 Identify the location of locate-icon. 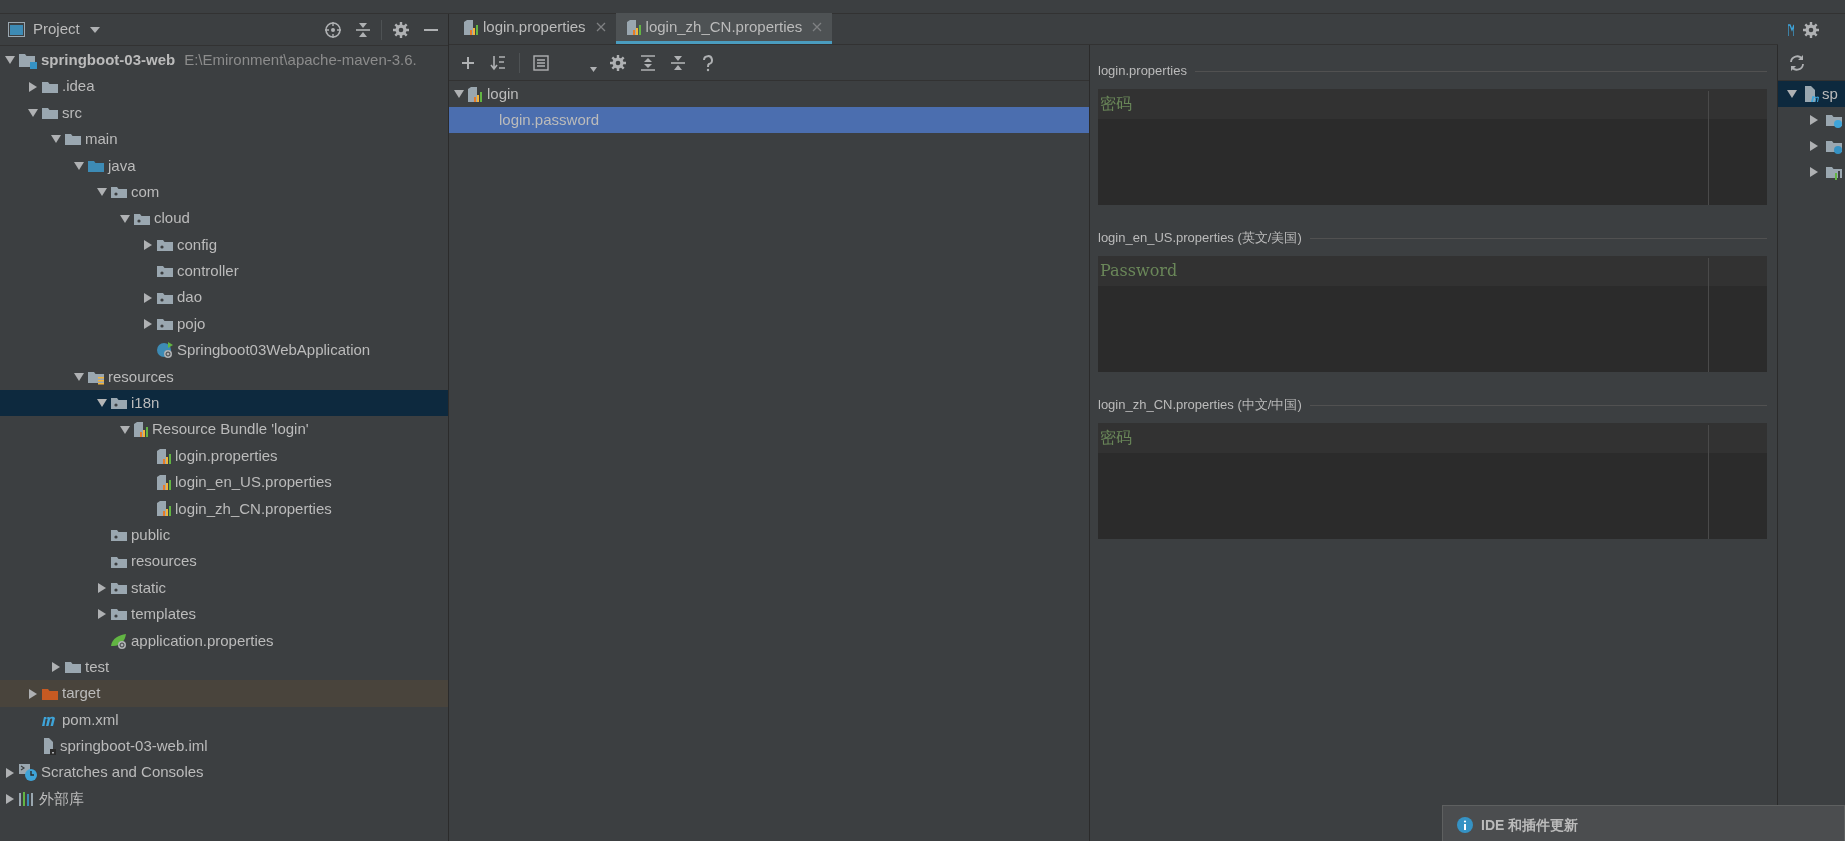
(333, 29).